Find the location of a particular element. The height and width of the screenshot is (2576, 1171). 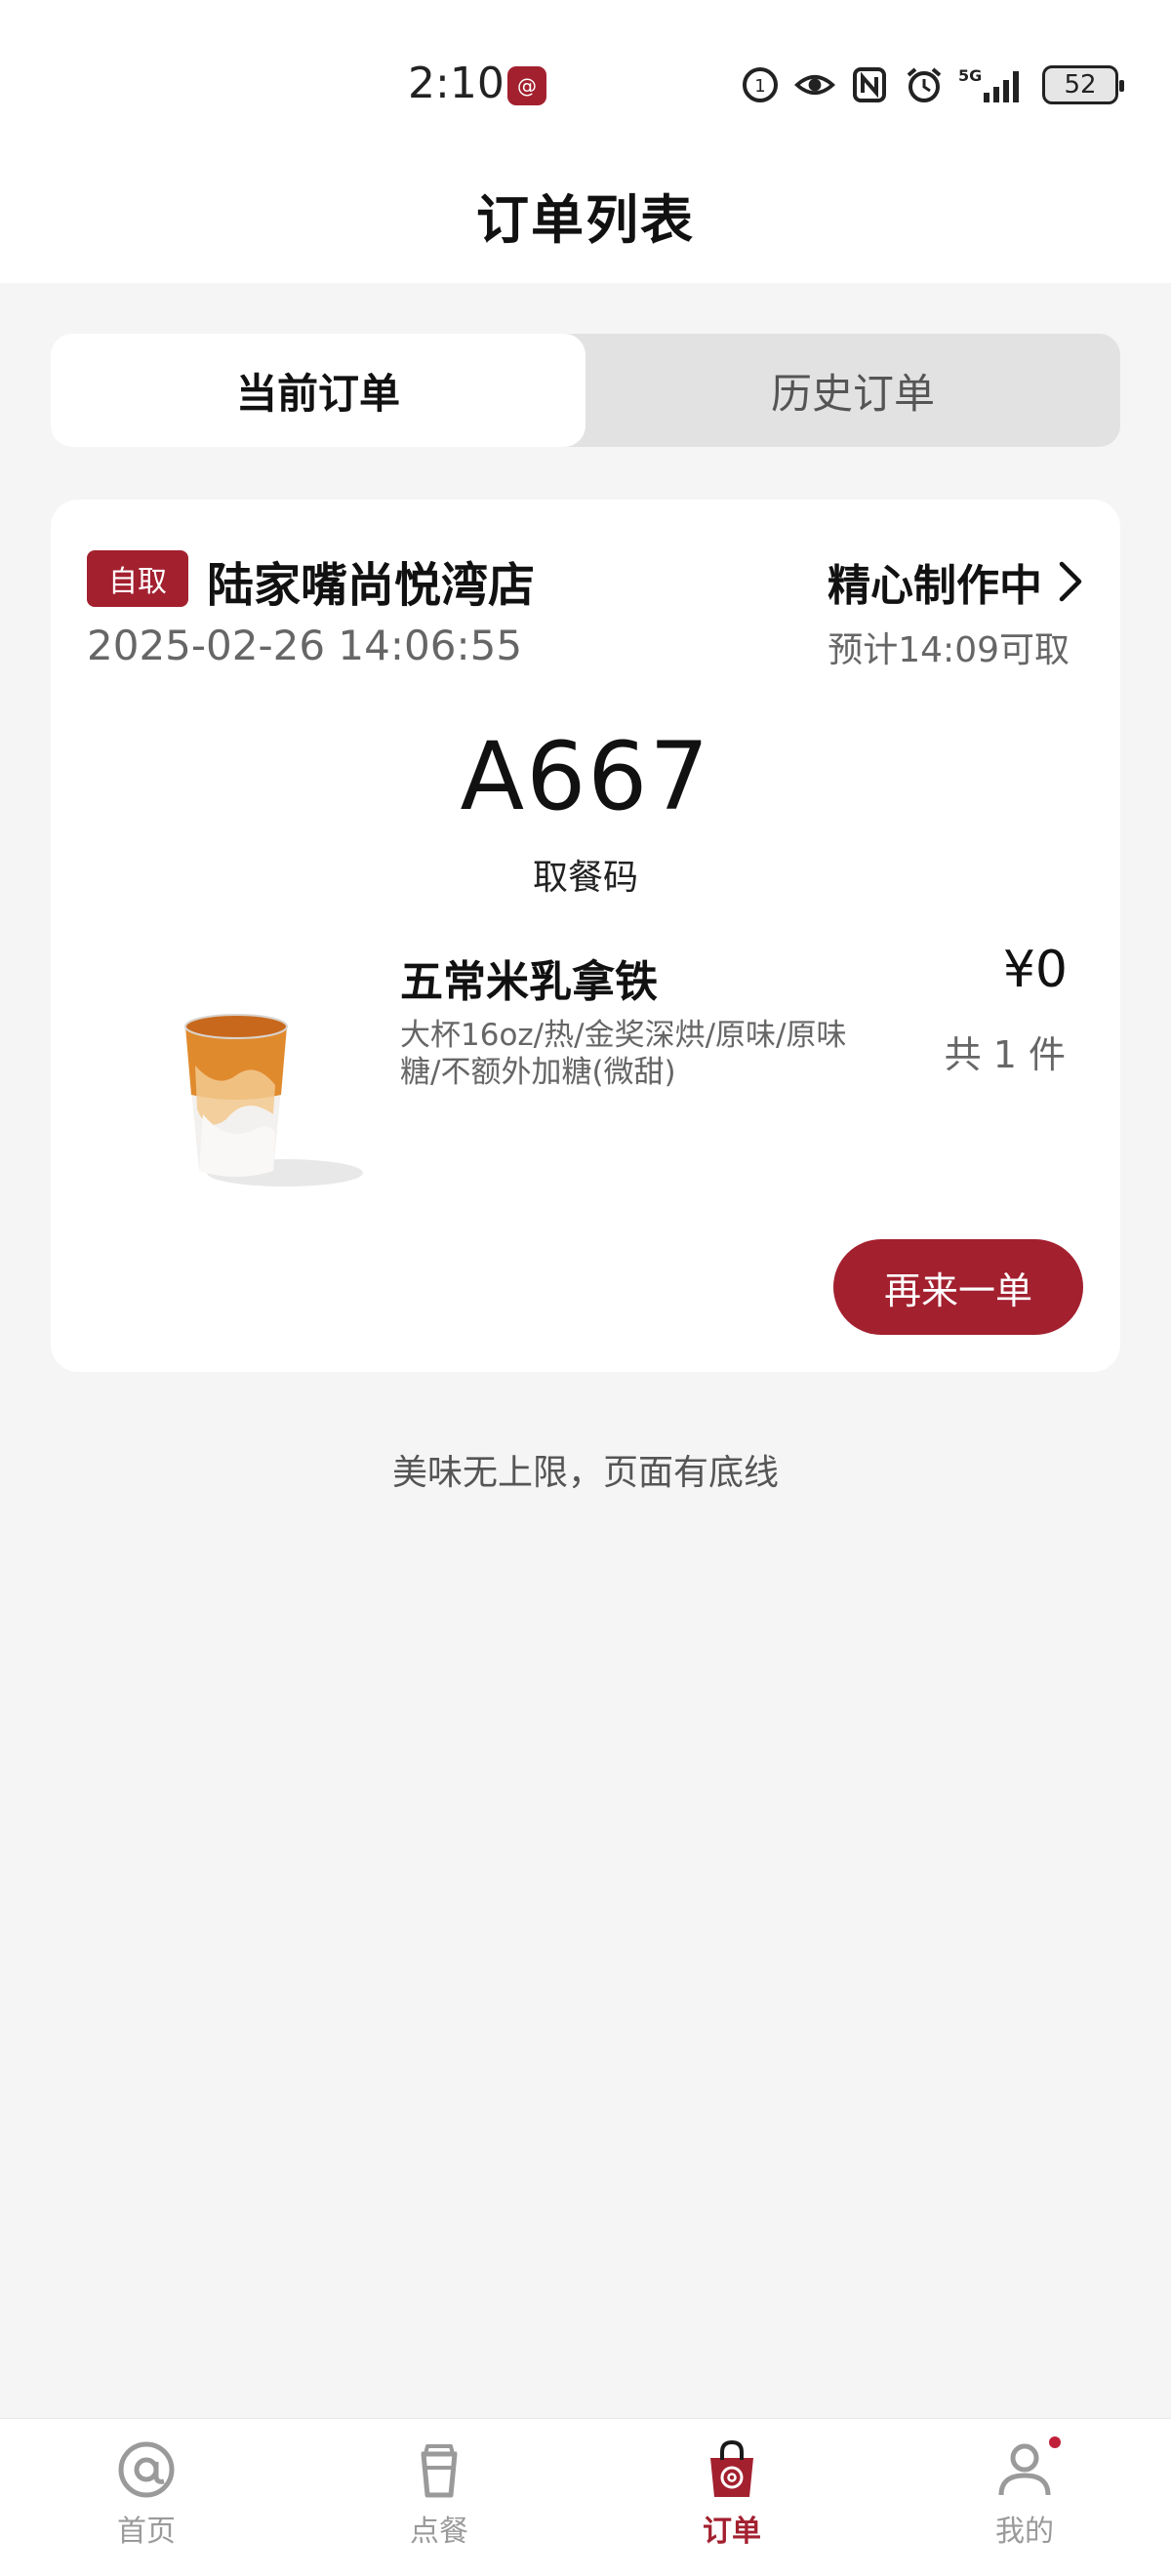

bottom-tab-bar: 首页 点餐 订单 我的 is located at coordinates (585, 2497).